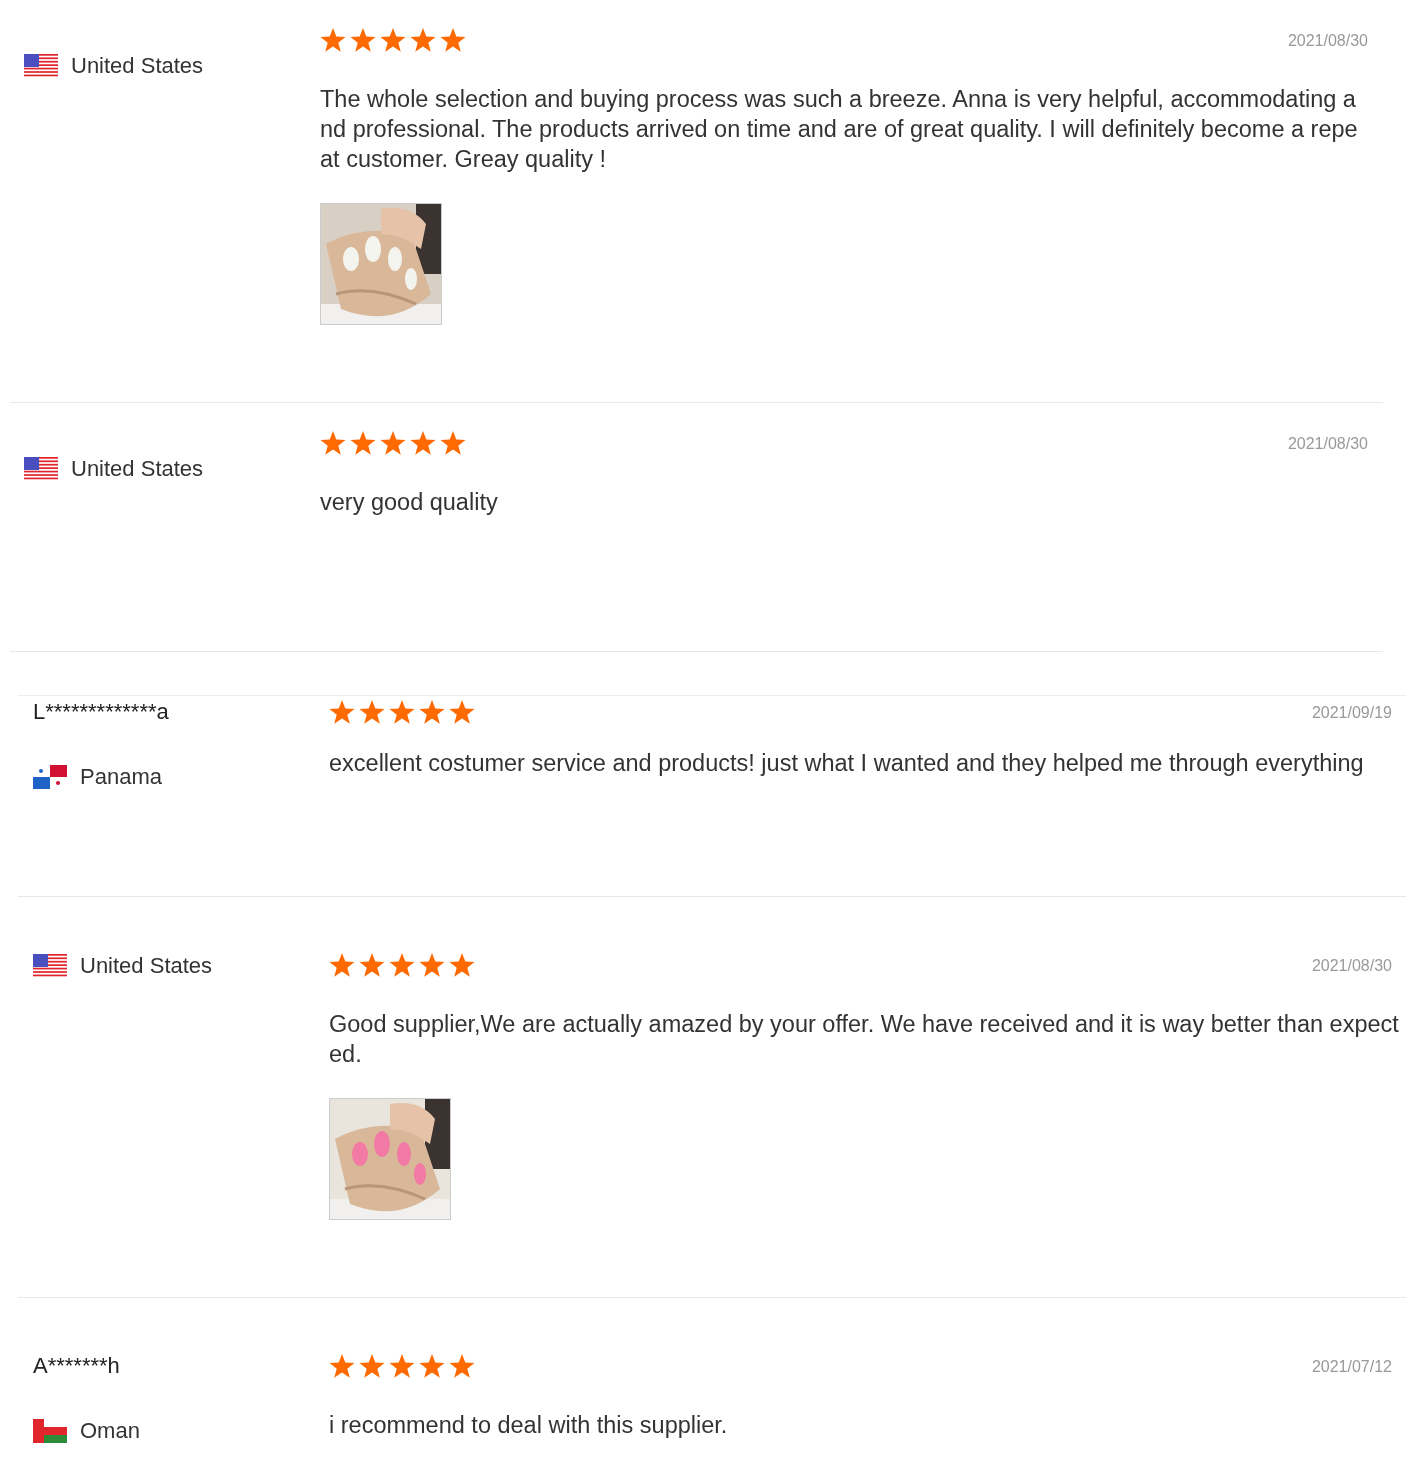 This screenshot has height=1463, width=1416. I want to click on country-name: Oman, so click(110, 1431).